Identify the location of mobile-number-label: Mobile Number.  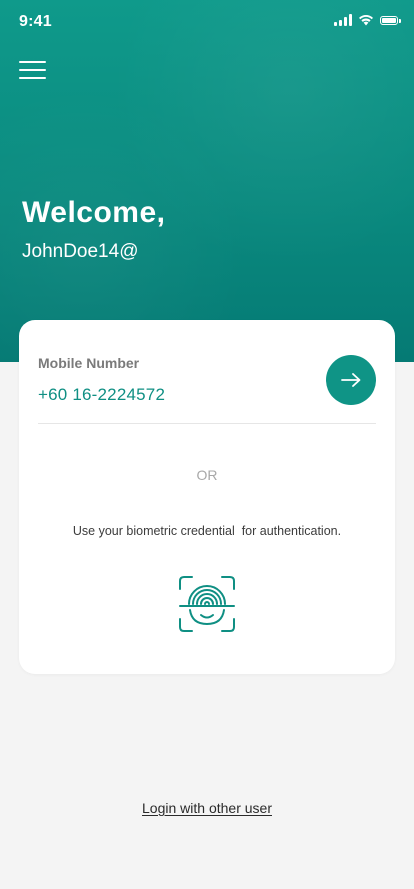
(89, 363).